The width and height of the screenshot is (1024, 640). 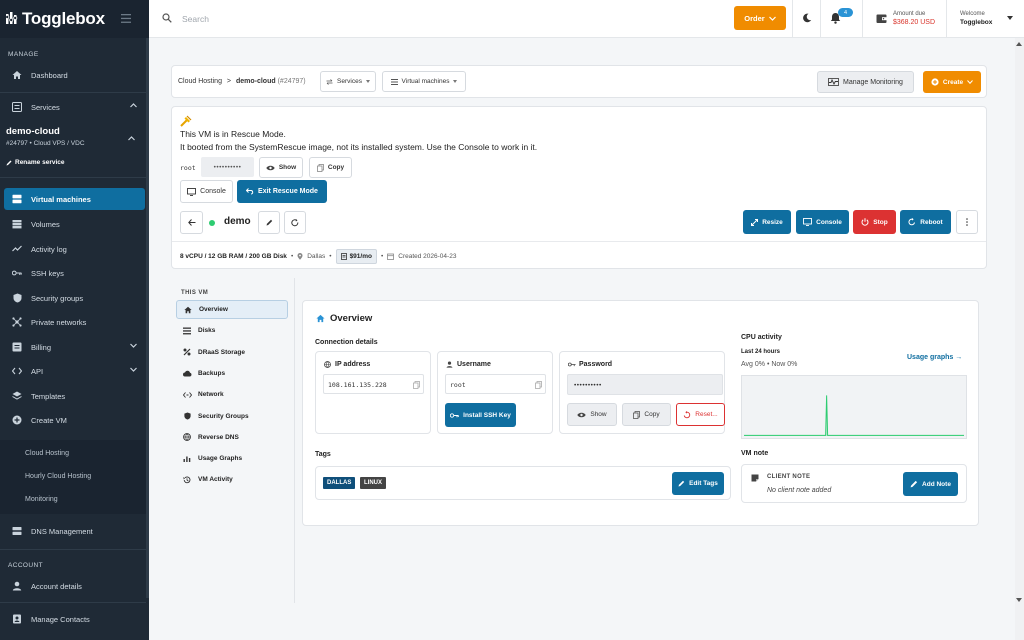 I want to click on tab-vm-activity: VM Activity, so click(x=232, y=479).